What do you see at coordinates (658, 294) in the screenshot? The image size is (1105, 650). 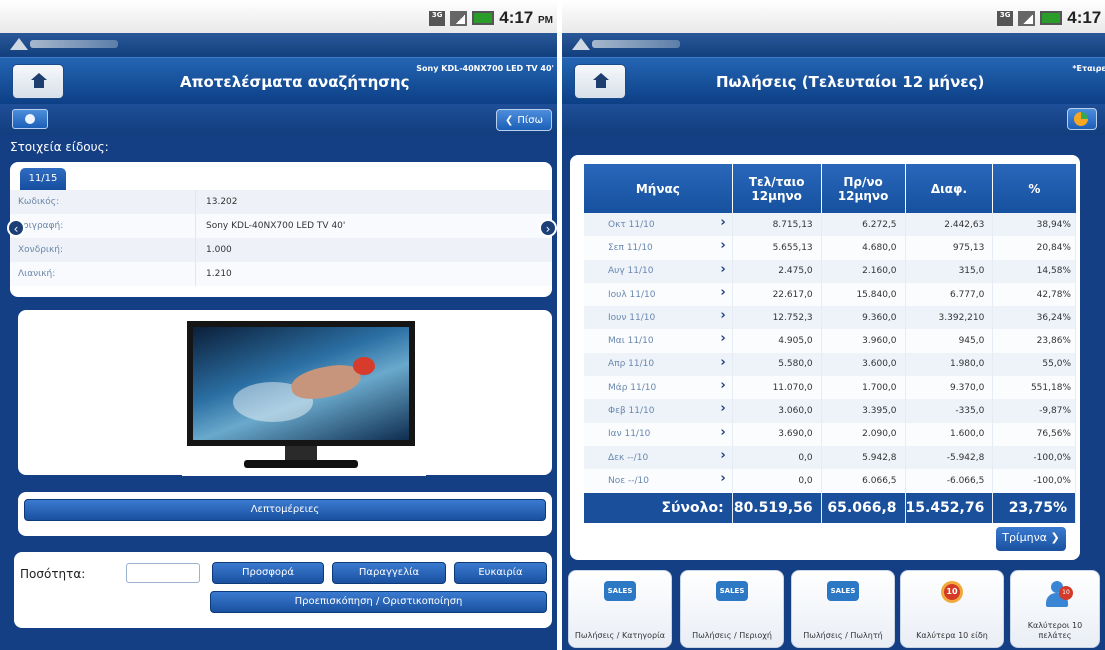 I see `month-cell: Ιουλ 11/10 ›` at bounding box center [658, 294].